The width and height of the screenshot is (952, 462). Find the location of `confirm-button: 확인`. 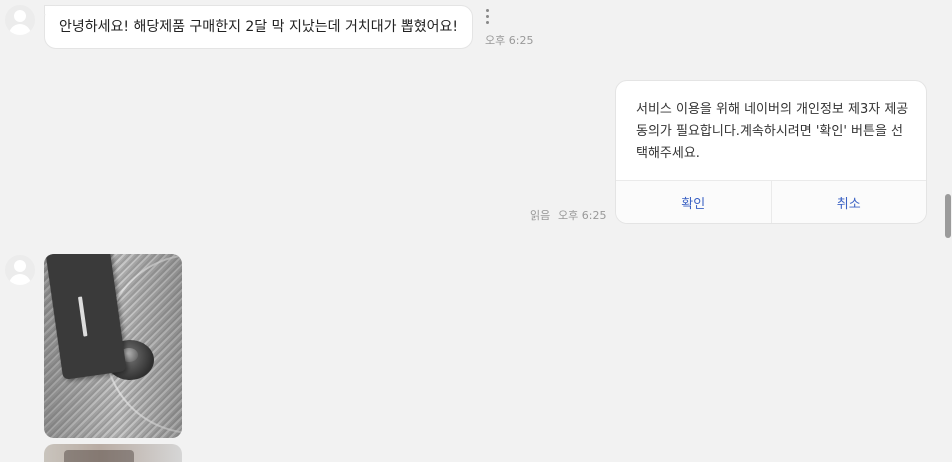

confirm-button: 확인 is located at coordinates (693, 202).